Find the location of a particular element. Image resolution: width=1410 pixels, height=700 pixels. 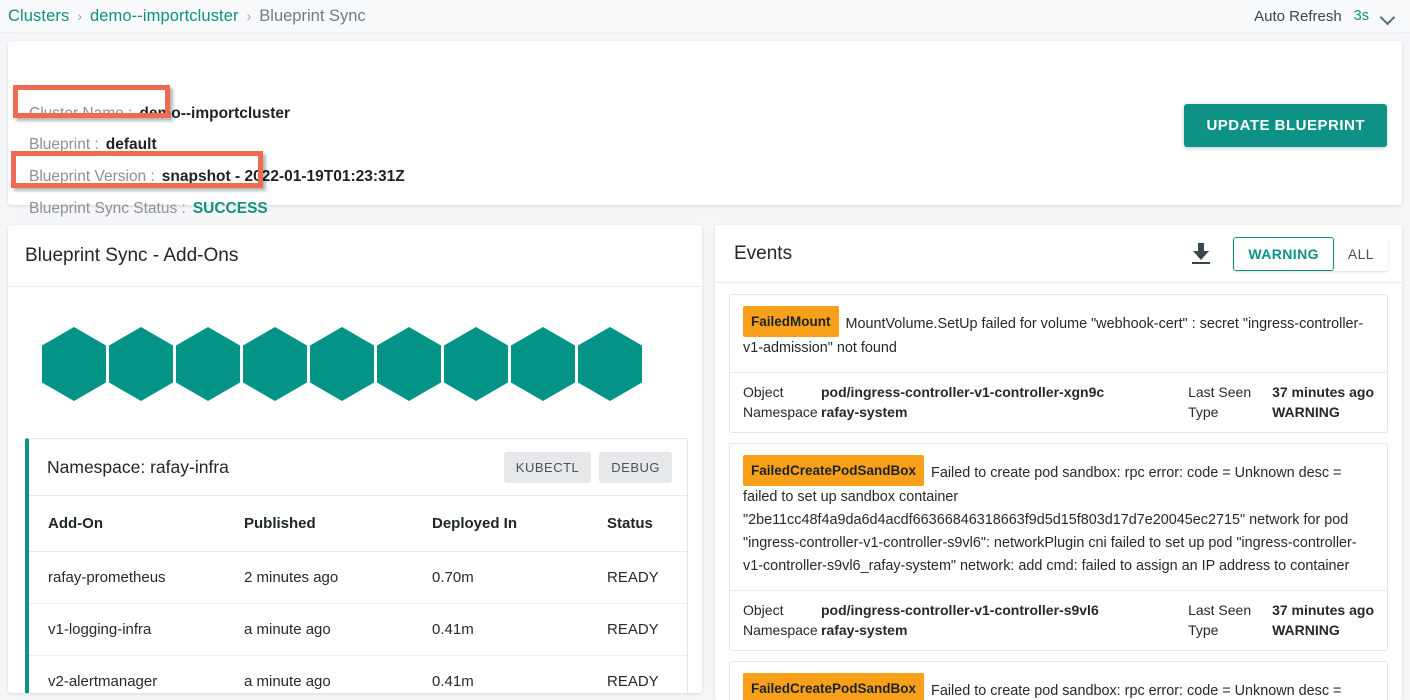

update-blueprint-button: UPDATE BLUEPRINT is located at coordinates (1285, 125).